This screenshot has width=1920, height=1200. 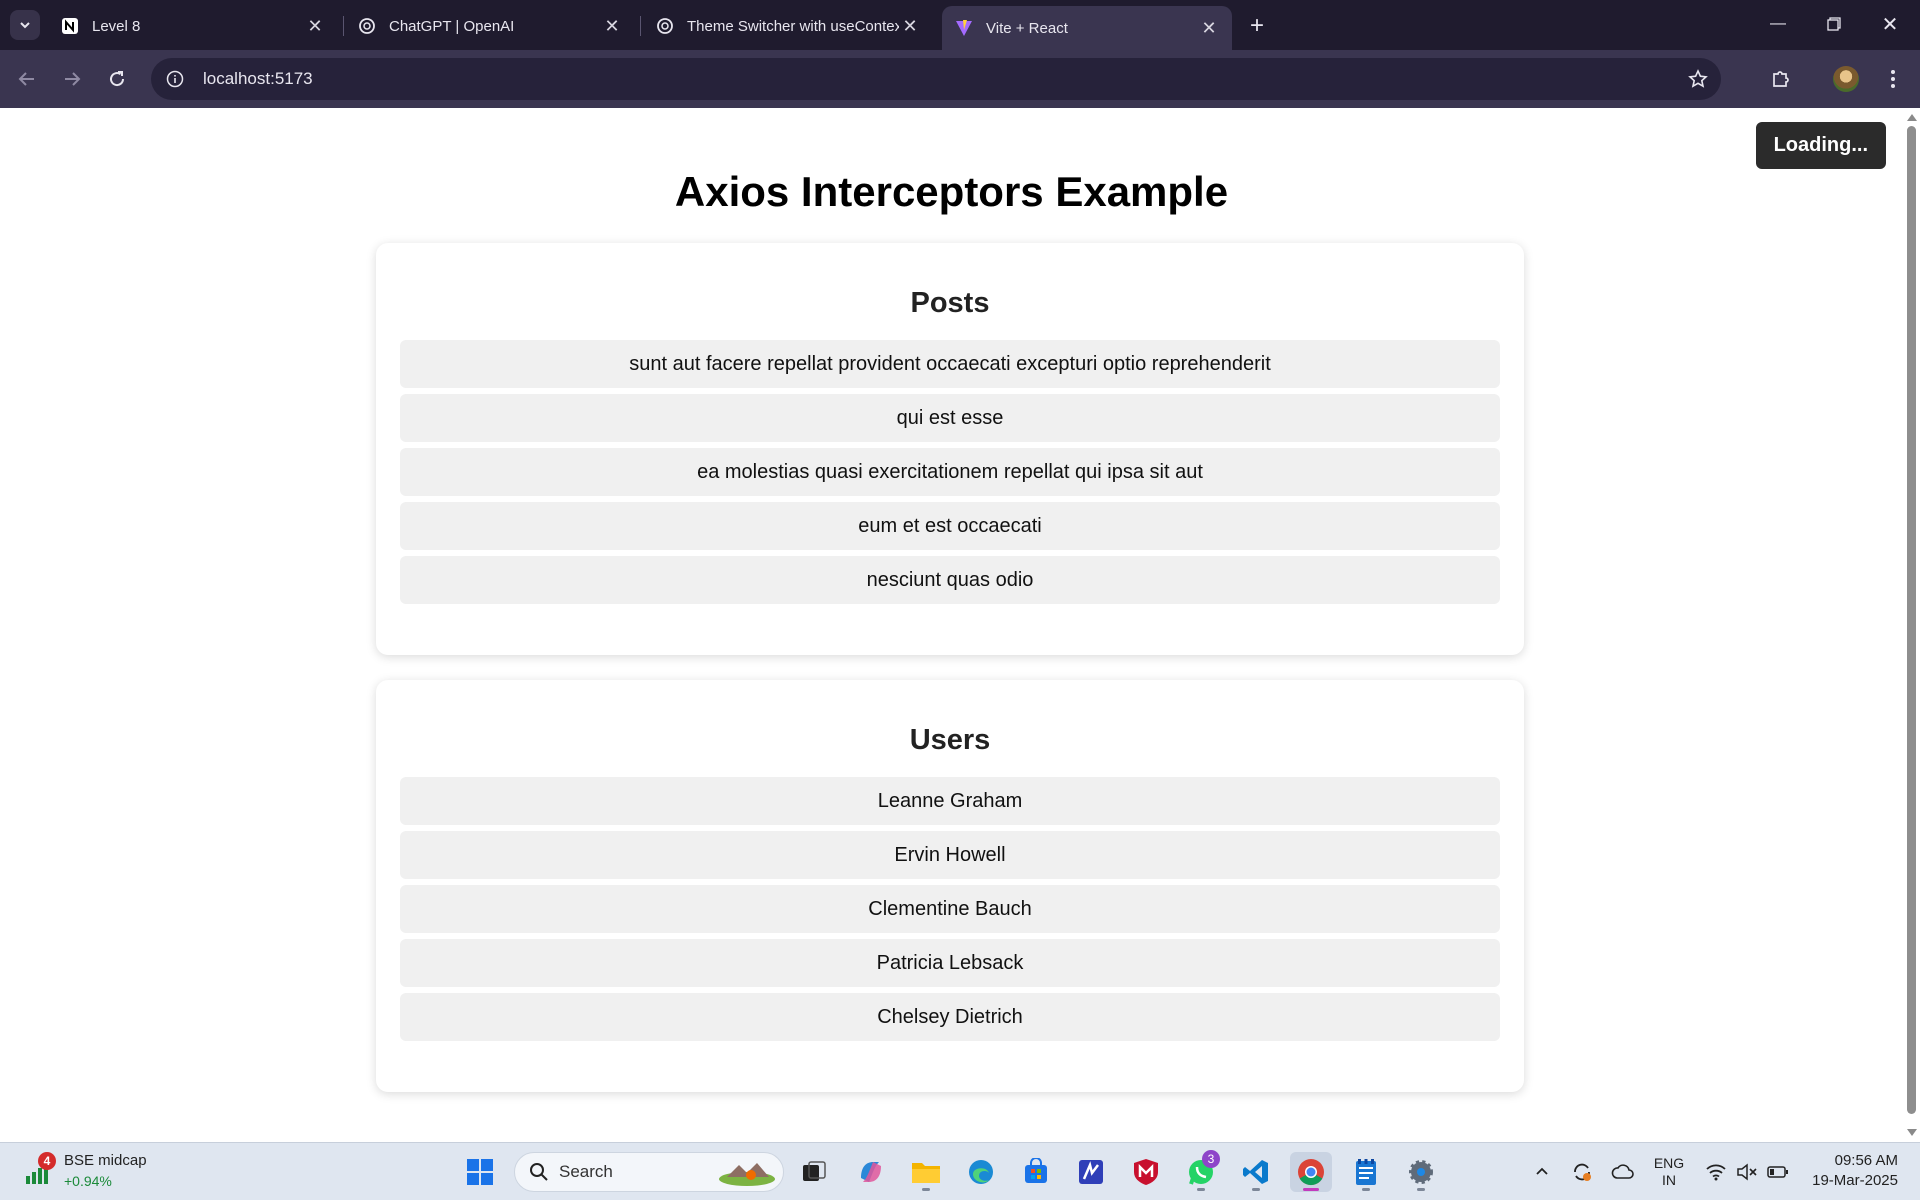 I want to click on clock-time: 09:56 AM, so click(x=1866, y=1160).